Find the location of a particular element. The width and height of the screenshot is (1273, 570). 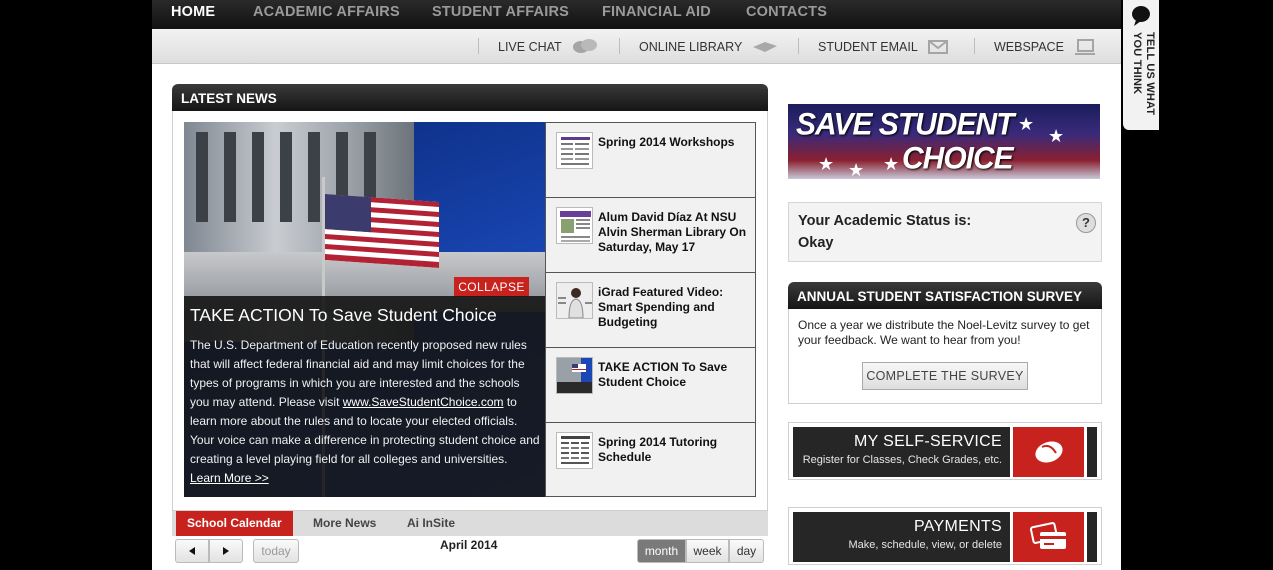

triangle-right-icon is located at coordinates (226, 551).